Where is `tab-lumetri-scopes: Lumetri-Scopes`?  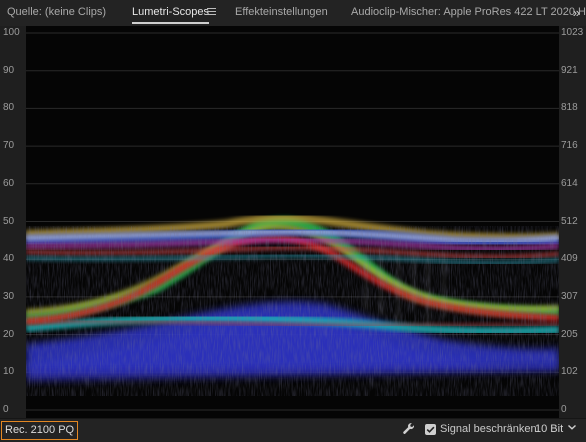
tab-lumetri-scopes: Lumetri-Scopes is located at coordinates (171, 12).